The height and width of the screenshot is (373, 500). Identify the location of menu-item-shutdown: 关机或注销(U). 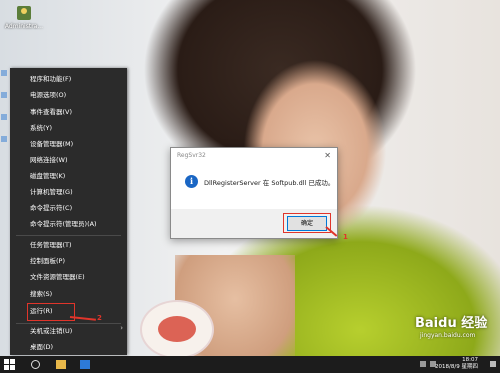
(69, 331).